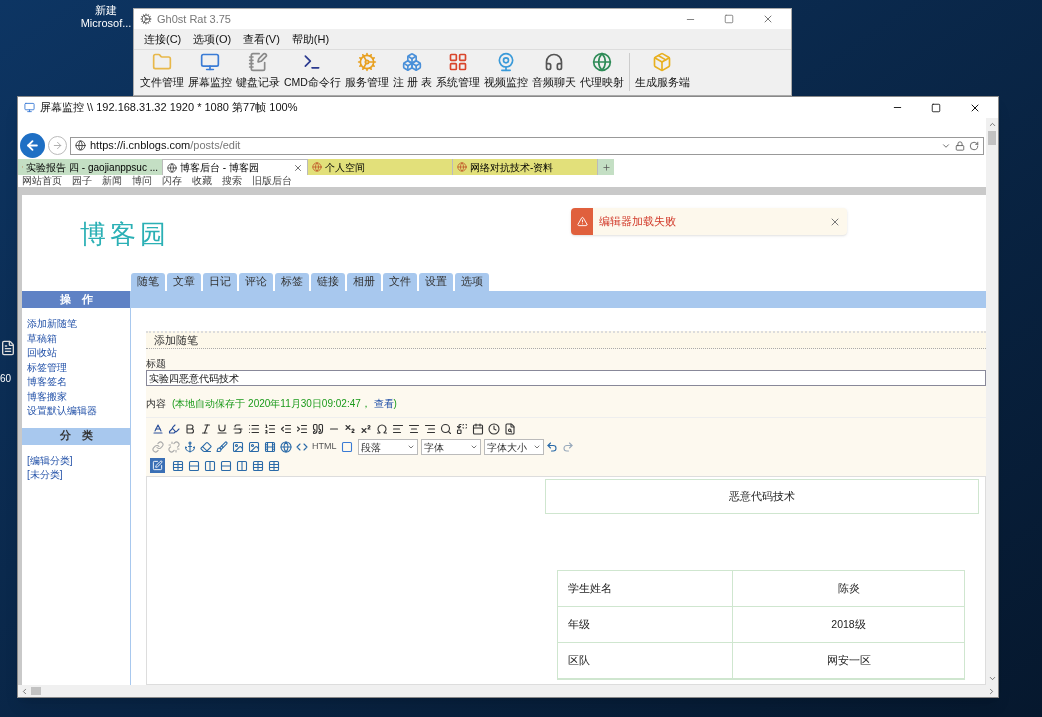  Describe the element at coordinates (380, 167) in the screenshot. I see `browser-tab: 个人空间` at that location.